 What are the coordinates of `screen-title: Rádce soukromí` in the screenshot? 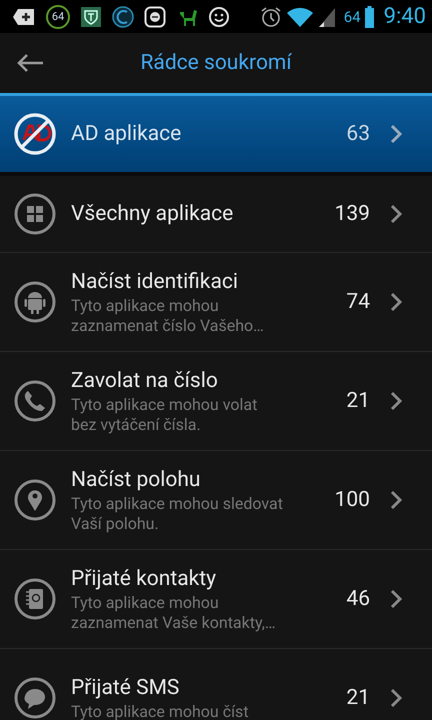 It's located at (216, 63).